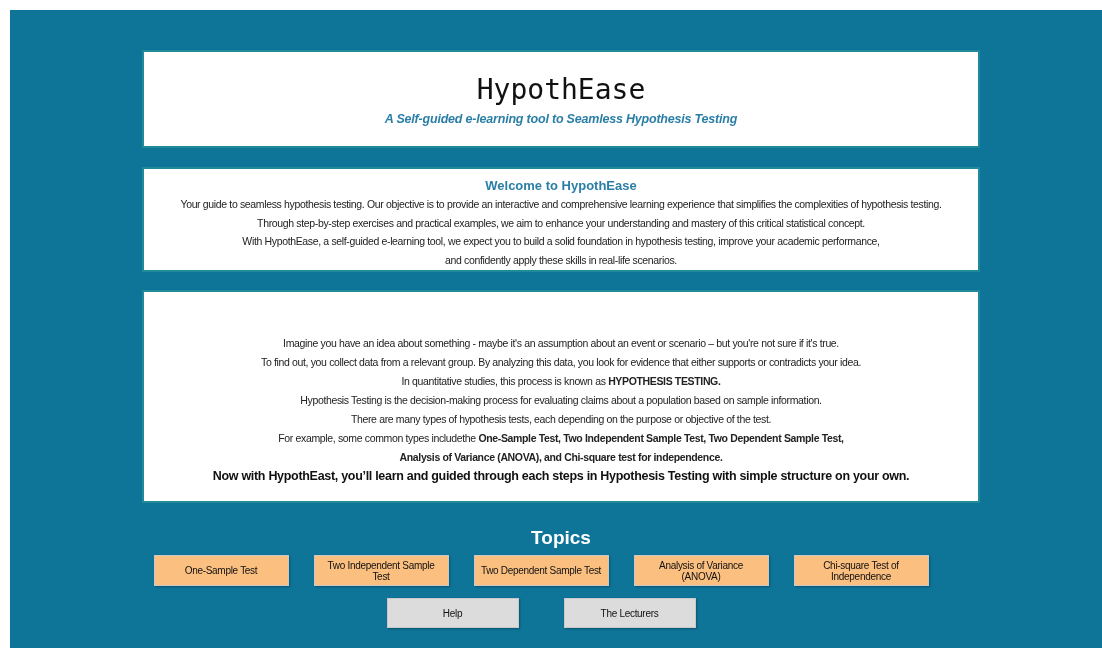 The height and width of the screenshot is (648, 1102). Describe the element at coordinates (561, 185) in the screenshot. I see `welcome-heading: Welcome to HypothEase` at that location.